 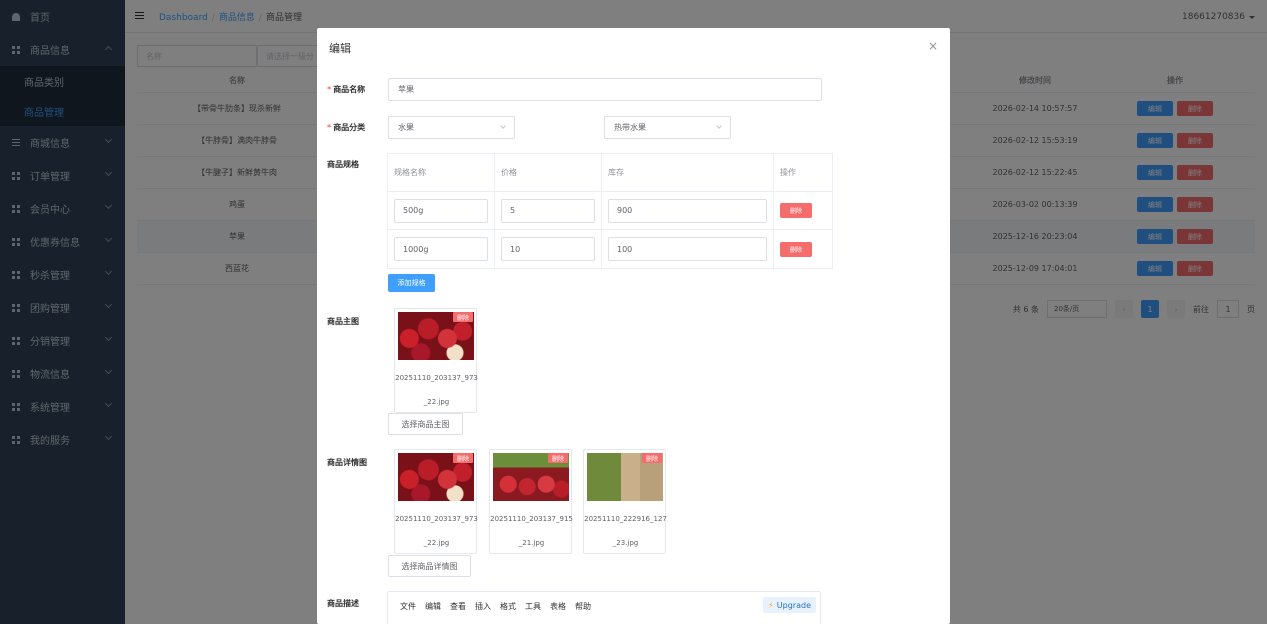 I want to click on spec-header-price: 价格, so click(x=548, y=172).